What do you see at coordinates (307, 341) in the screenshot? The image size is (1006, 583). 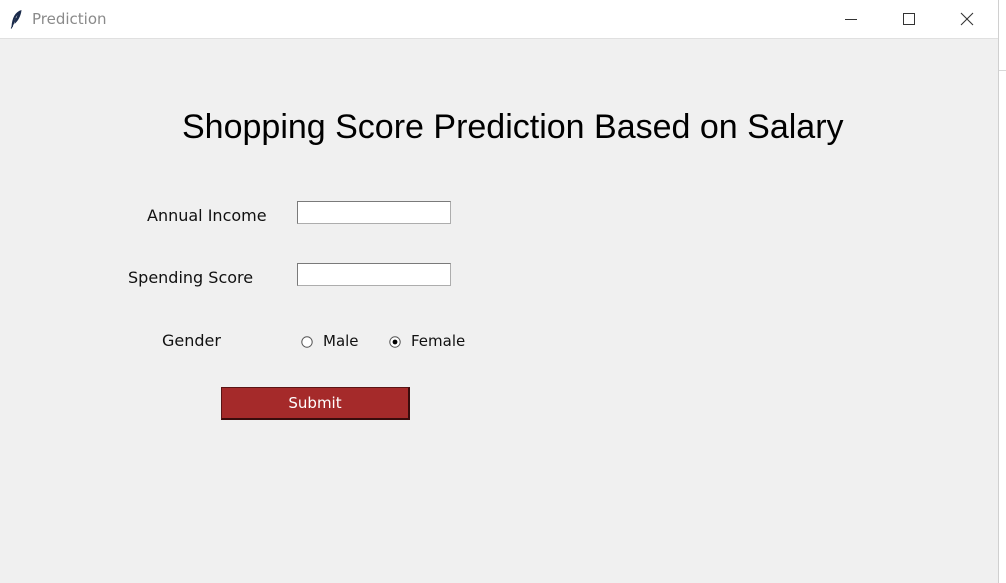 I see `radio-unselected-icon` at bounding box center [307, 341].